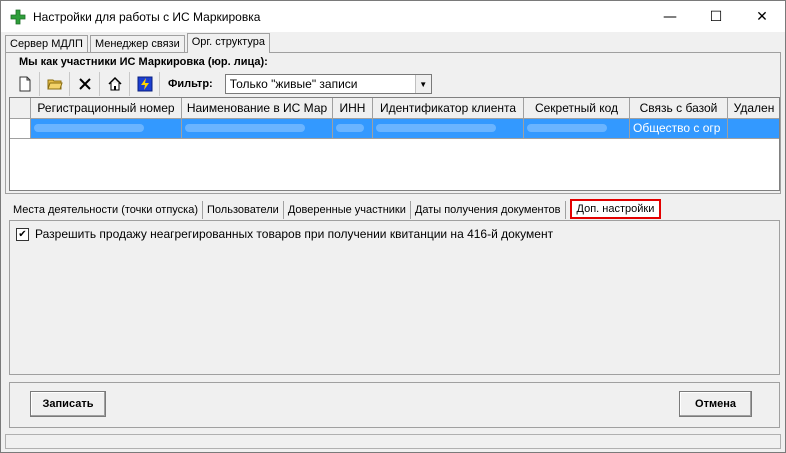  I want to click on allow-sale-checkbox: ✔, so click(22, 234).